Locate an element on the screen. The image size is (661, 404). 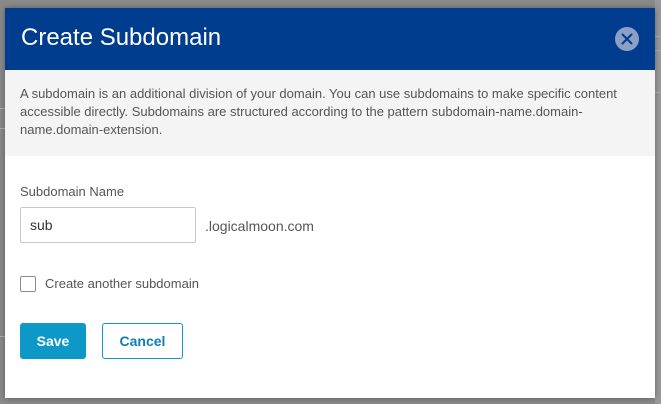
save-button: Save is located at coordinates (53, 341).